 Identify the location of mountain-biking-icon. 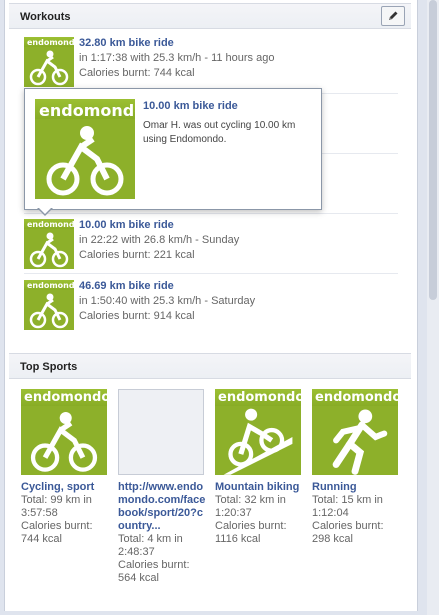
(258, 441).